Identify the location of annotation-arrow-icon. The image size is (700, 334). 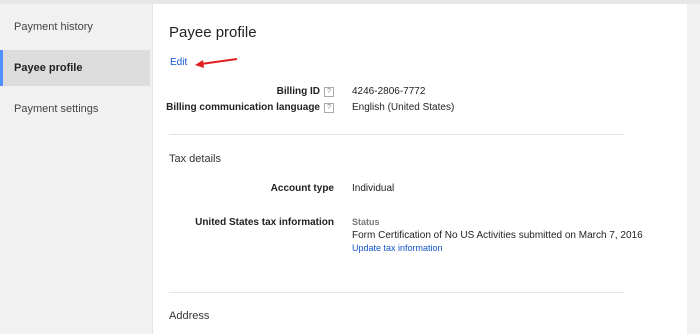
(216, 63).